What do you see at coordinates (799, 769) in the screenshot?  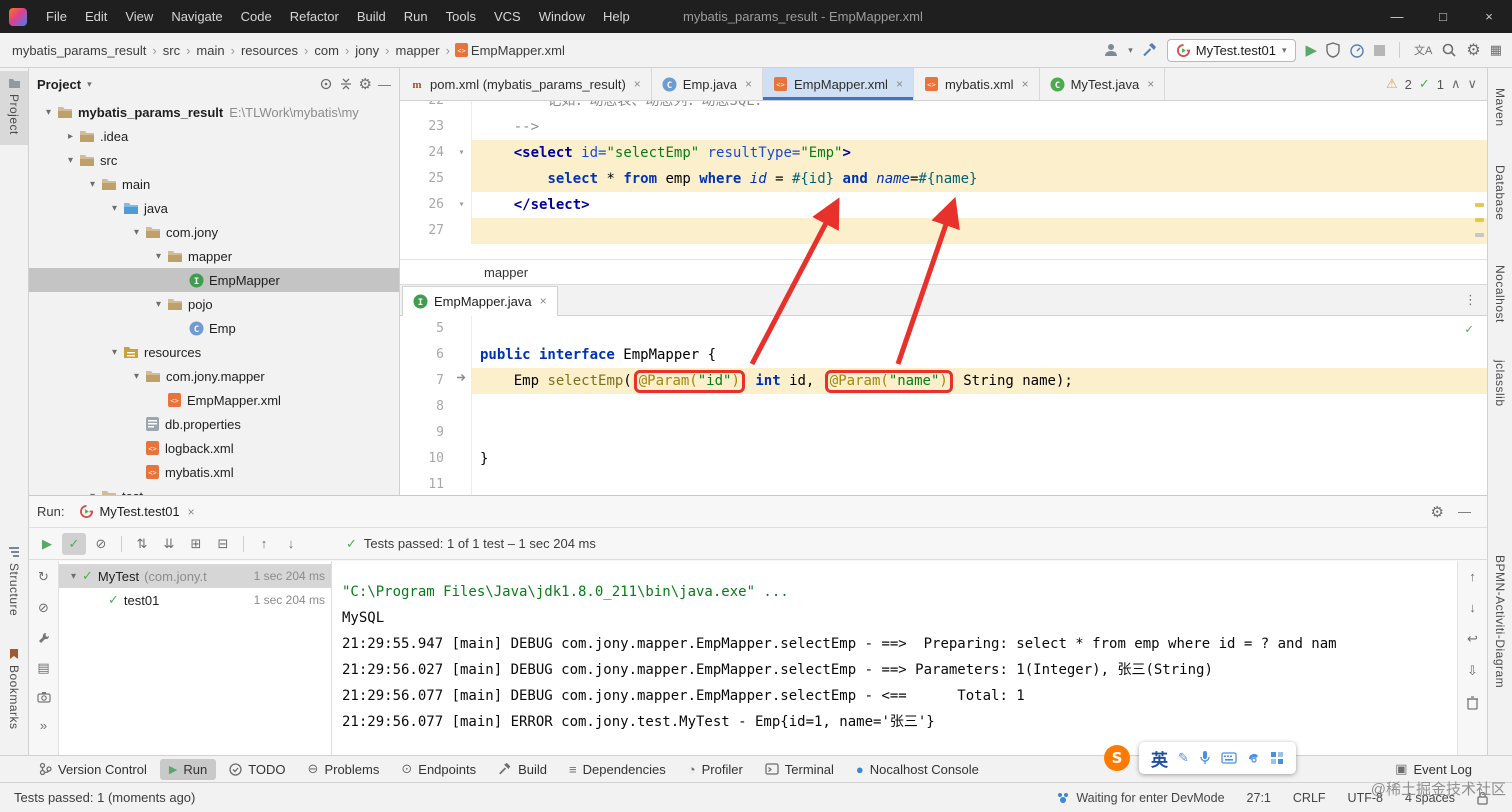 I see `tool-button-terminal: Terminal` at bounding box center [799, 769].